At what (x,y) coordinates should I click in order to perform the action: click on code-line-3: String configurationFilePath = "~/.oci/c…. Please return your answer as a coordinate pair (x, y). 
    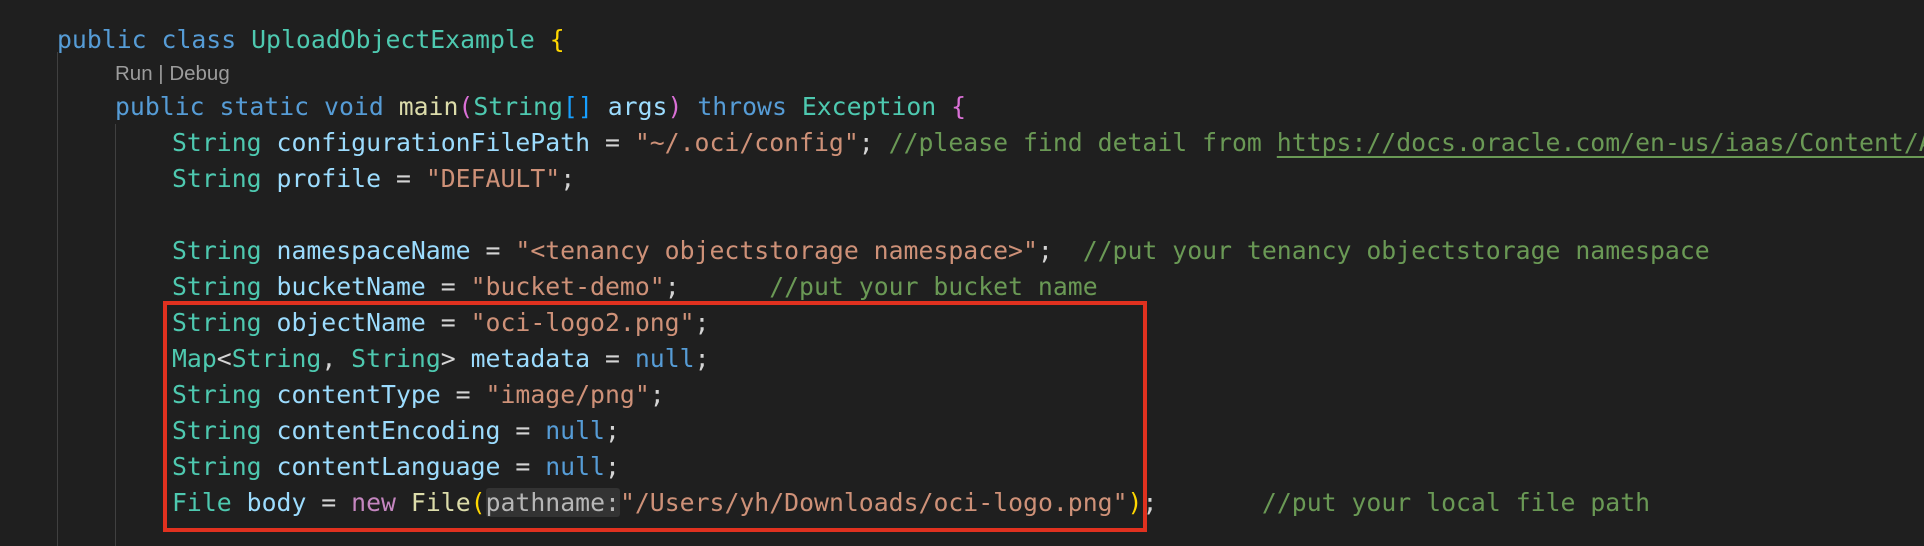
    Looking at the image, I should click on (1048, 143).